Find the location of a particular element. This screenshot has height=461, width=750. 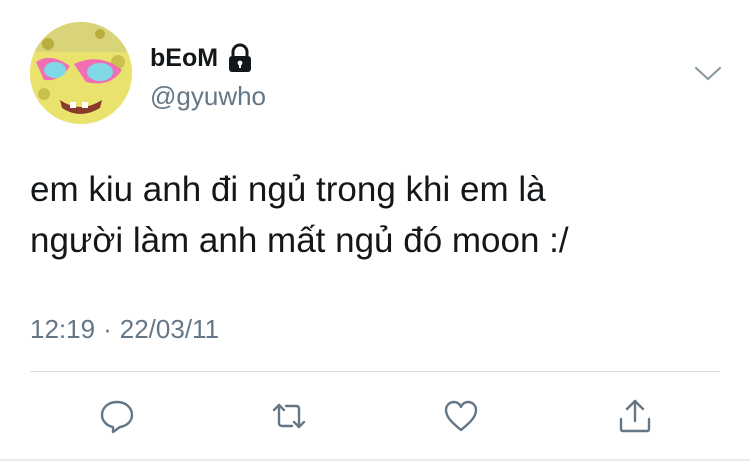

spongebob-avatar-icon is located at coordinates (81, 73).